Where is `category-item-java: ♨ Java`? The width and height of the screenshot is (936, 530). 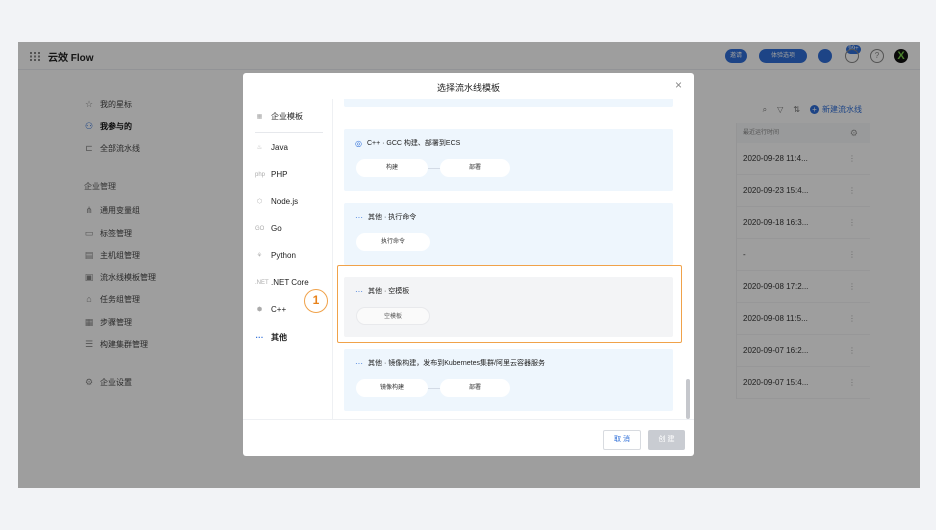
category-item-java: ♨ Java is located at coordinates (271, 147).